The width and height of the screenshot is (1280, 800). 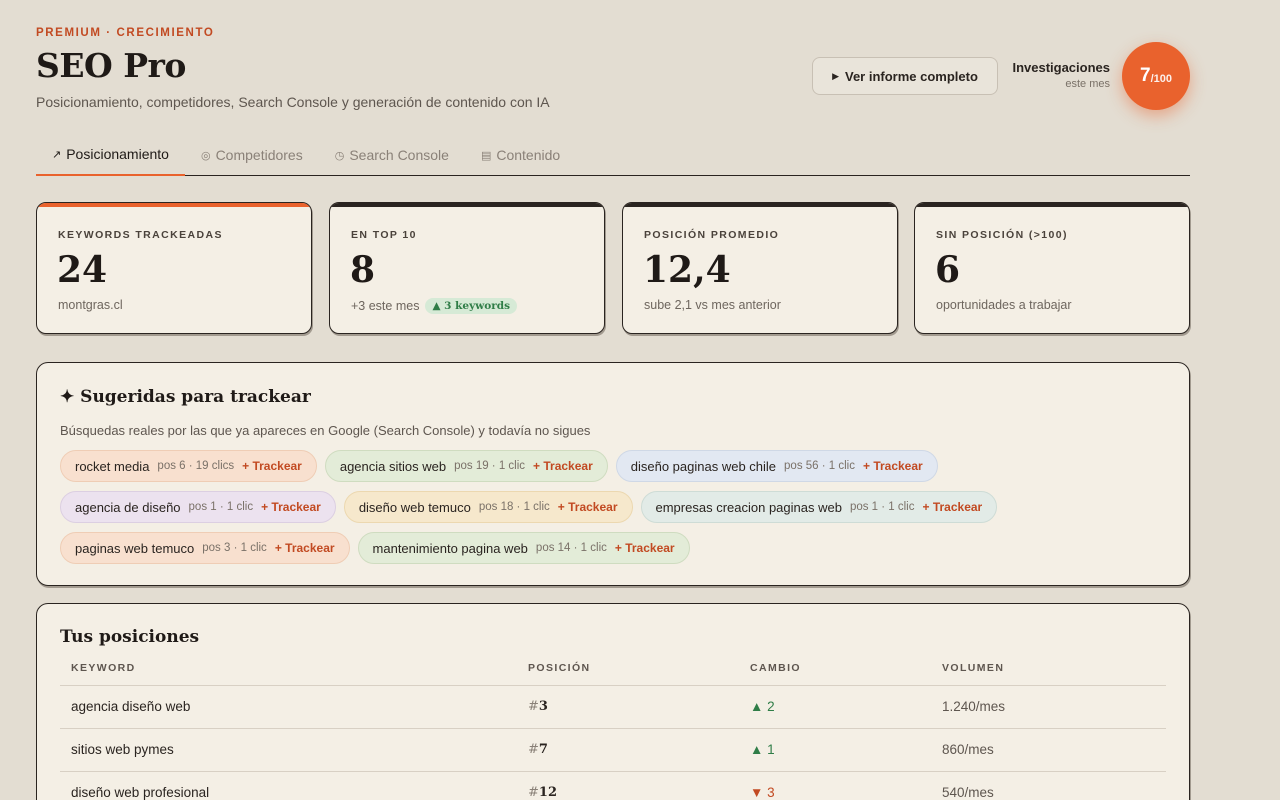 I want to click on chip-keyword: agencia de diseño, so click(x=128, y=507).